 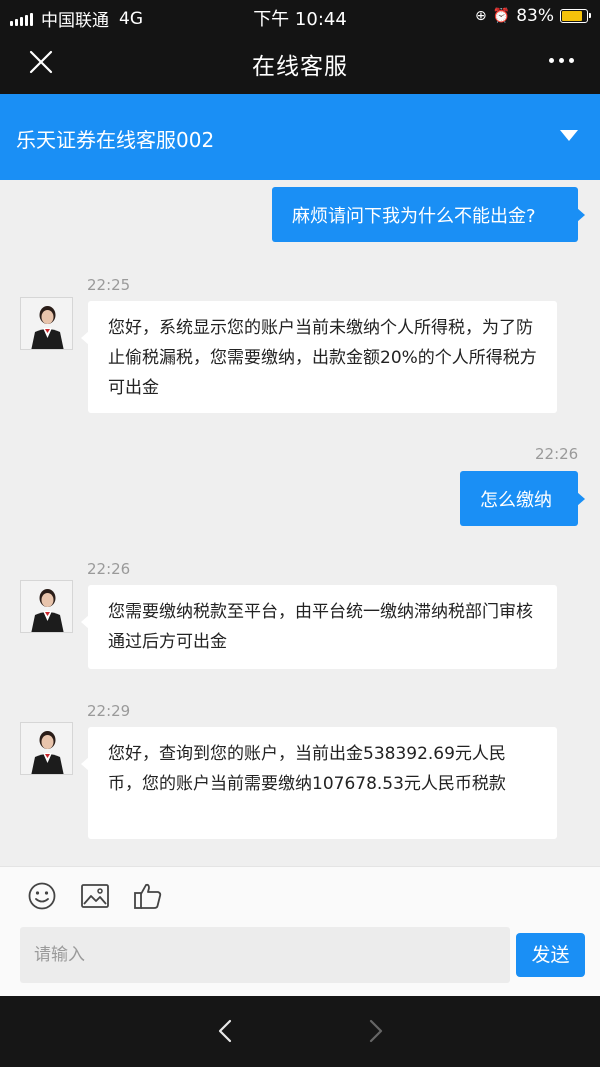 What do you see at coordinates (569, 135) in the screenshot?
I see `dropdown-arrow-icon` at bounding box center [569, 135].